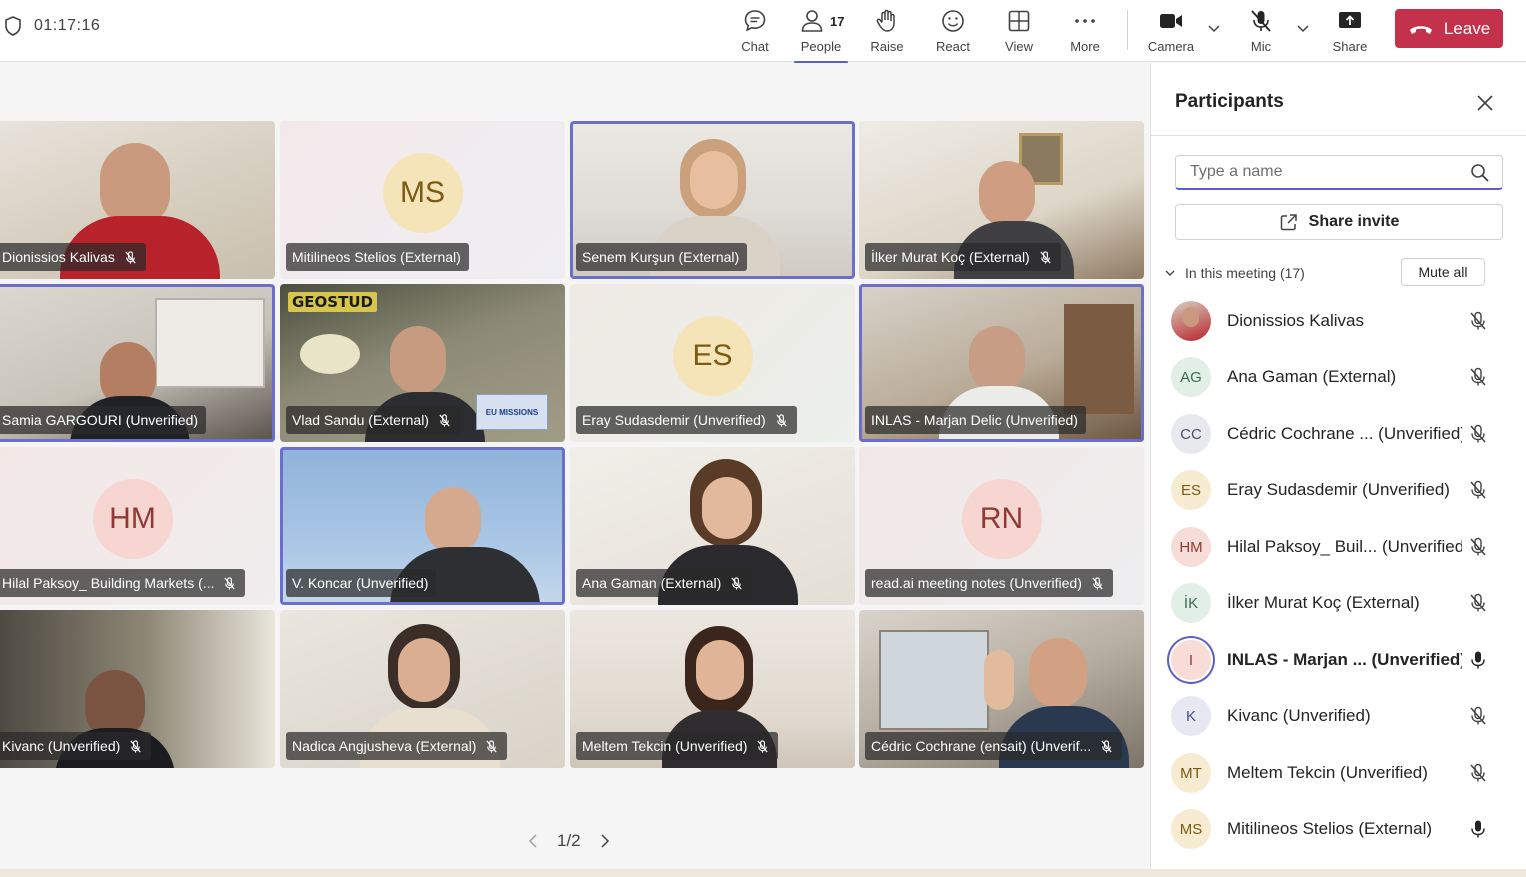  Describe the element at coordinates (953, 21) in the screenshot. I see `smiley-icon` at that location.